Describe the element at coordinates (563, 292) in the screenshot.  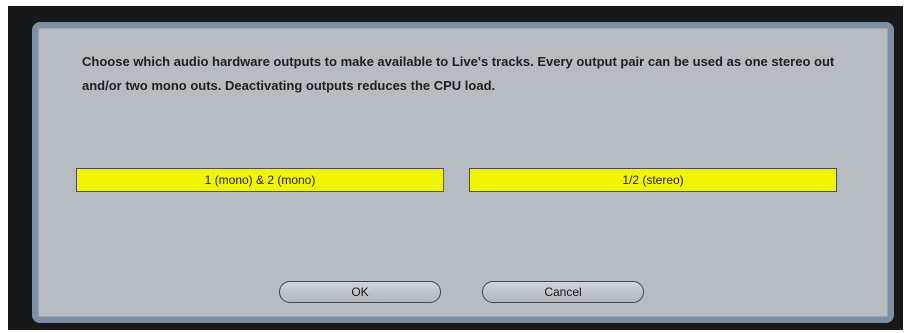
I see `cancel-button: Cancel` at that location.